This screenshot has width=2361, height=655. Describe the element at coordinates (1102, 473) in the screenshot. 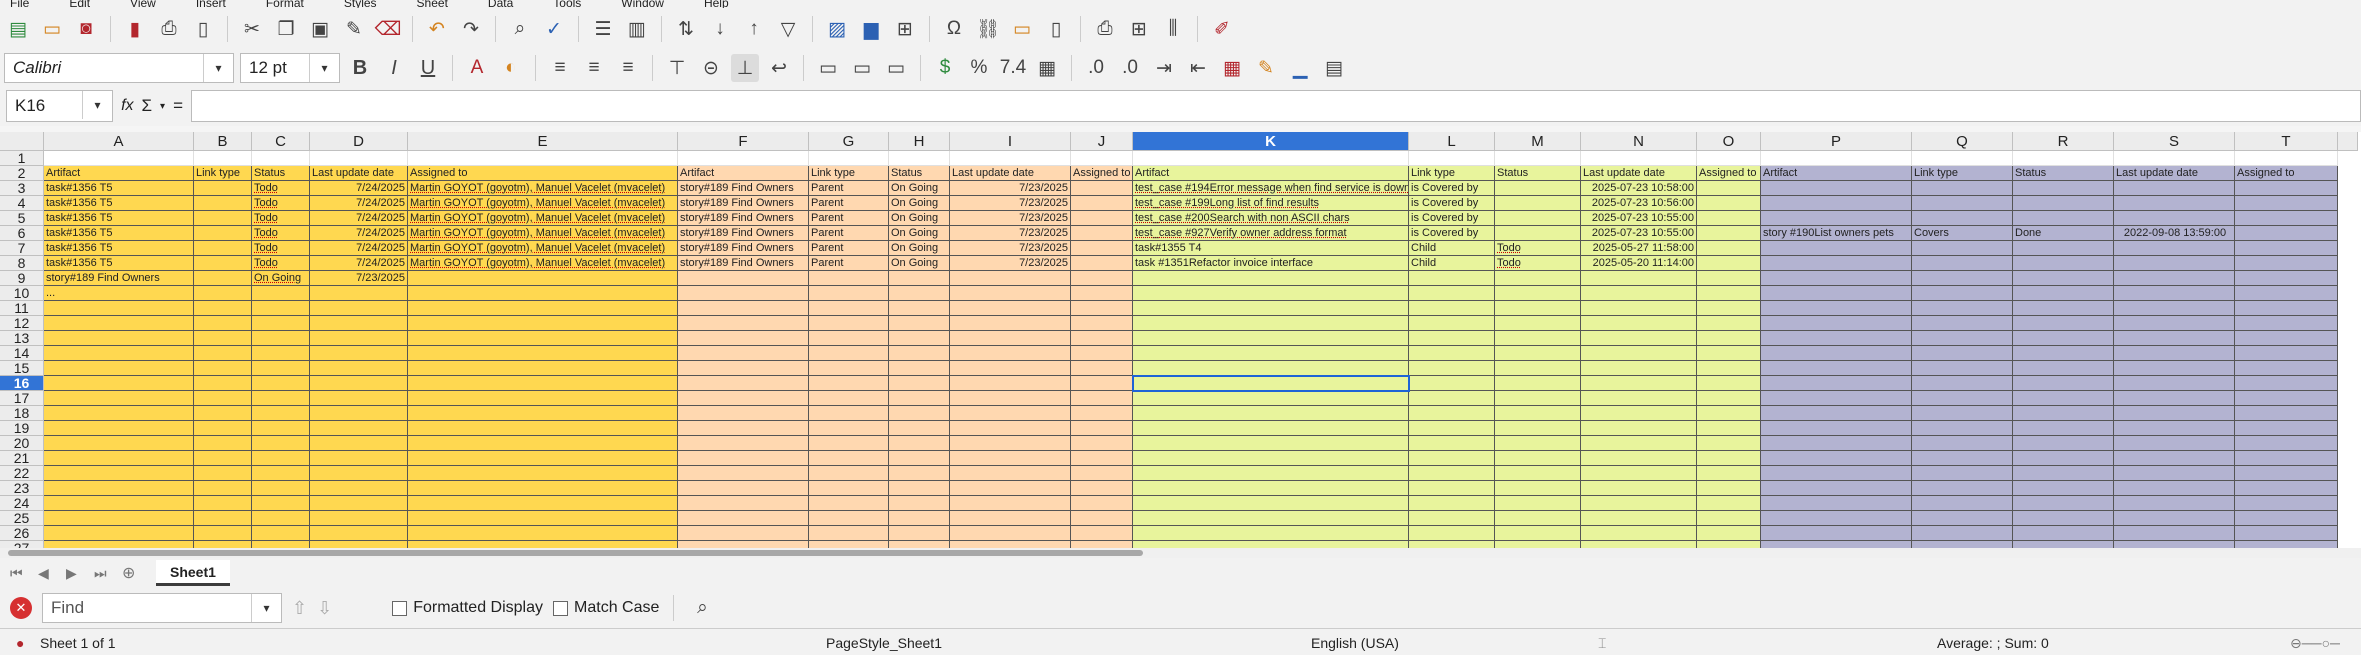

I see `cell-j22` at that location.